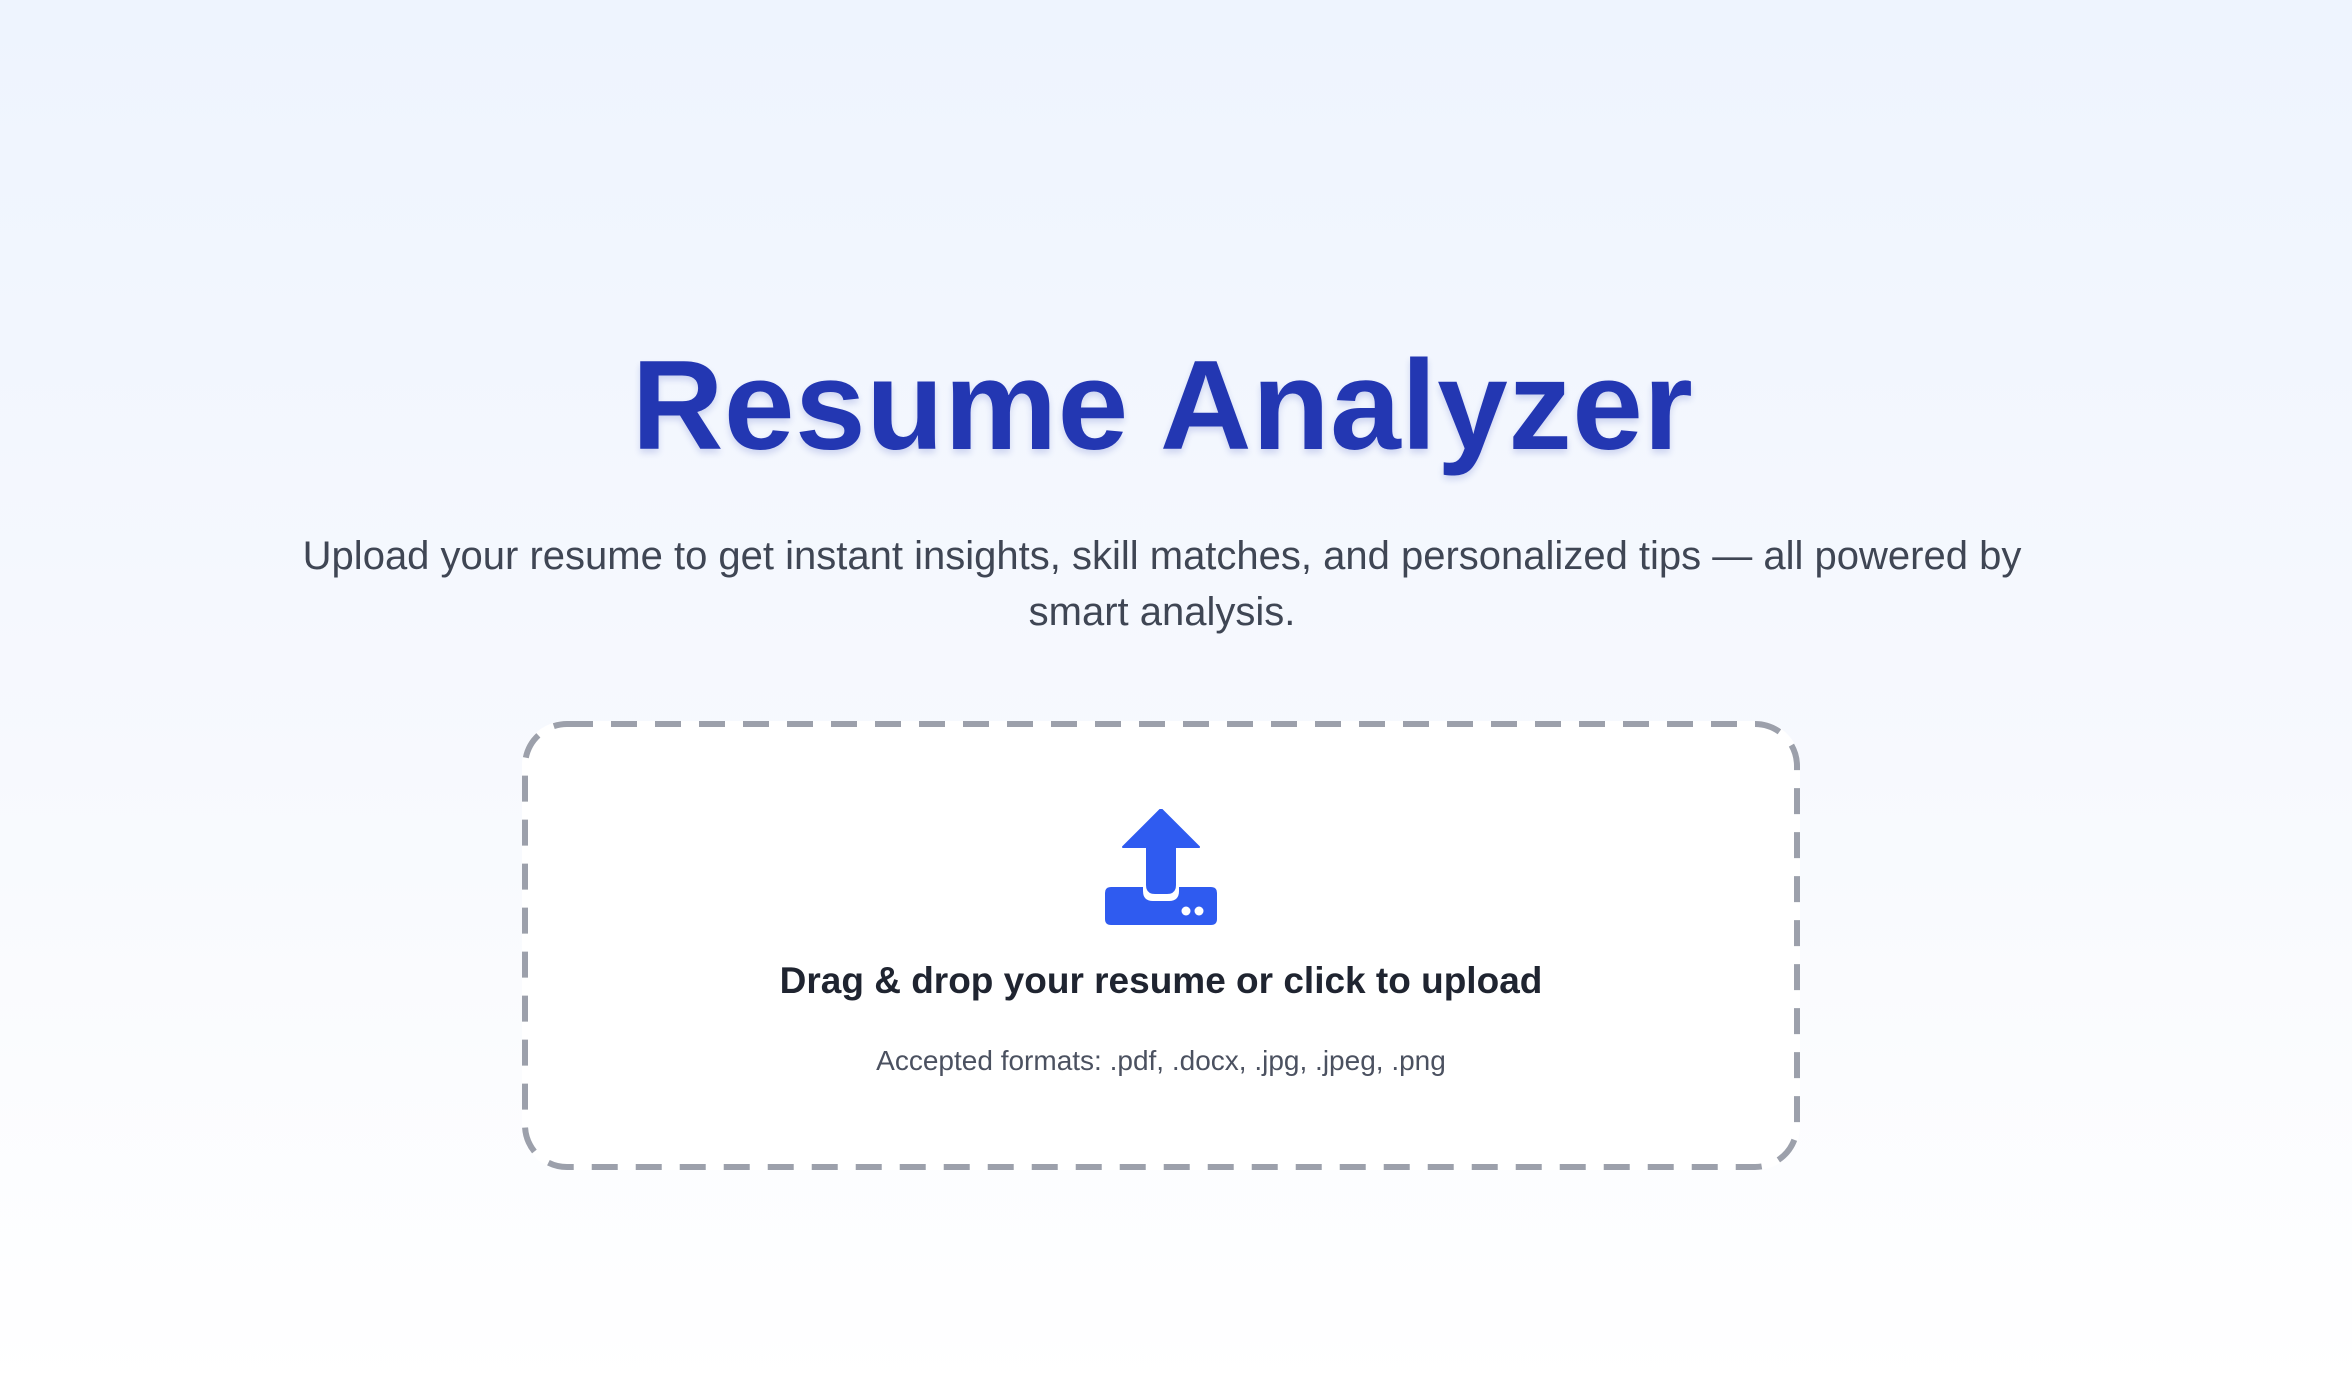 The image size is (2352, 1391). I want to click on page-title: Resume Analyzer, so click(1162, 405).